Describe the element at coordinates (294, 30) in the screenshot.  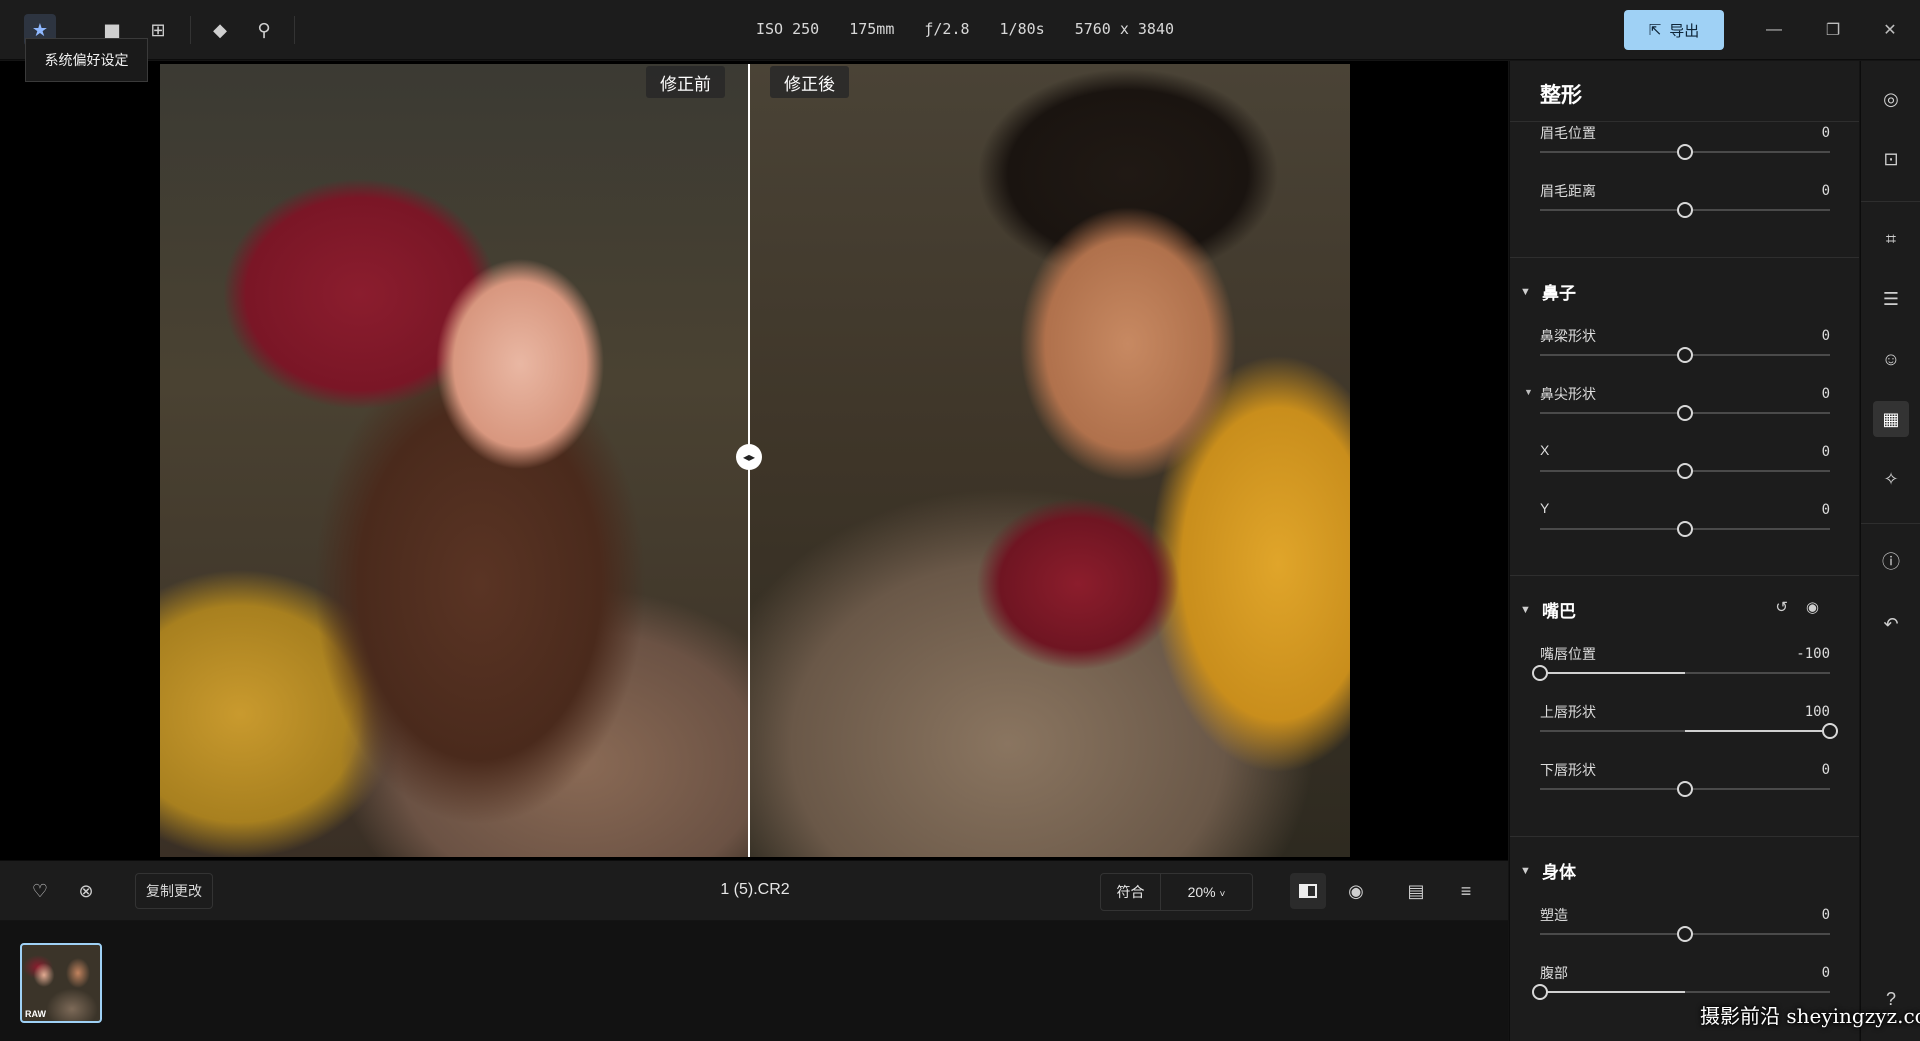
I see `toolbar-divider` at that location.